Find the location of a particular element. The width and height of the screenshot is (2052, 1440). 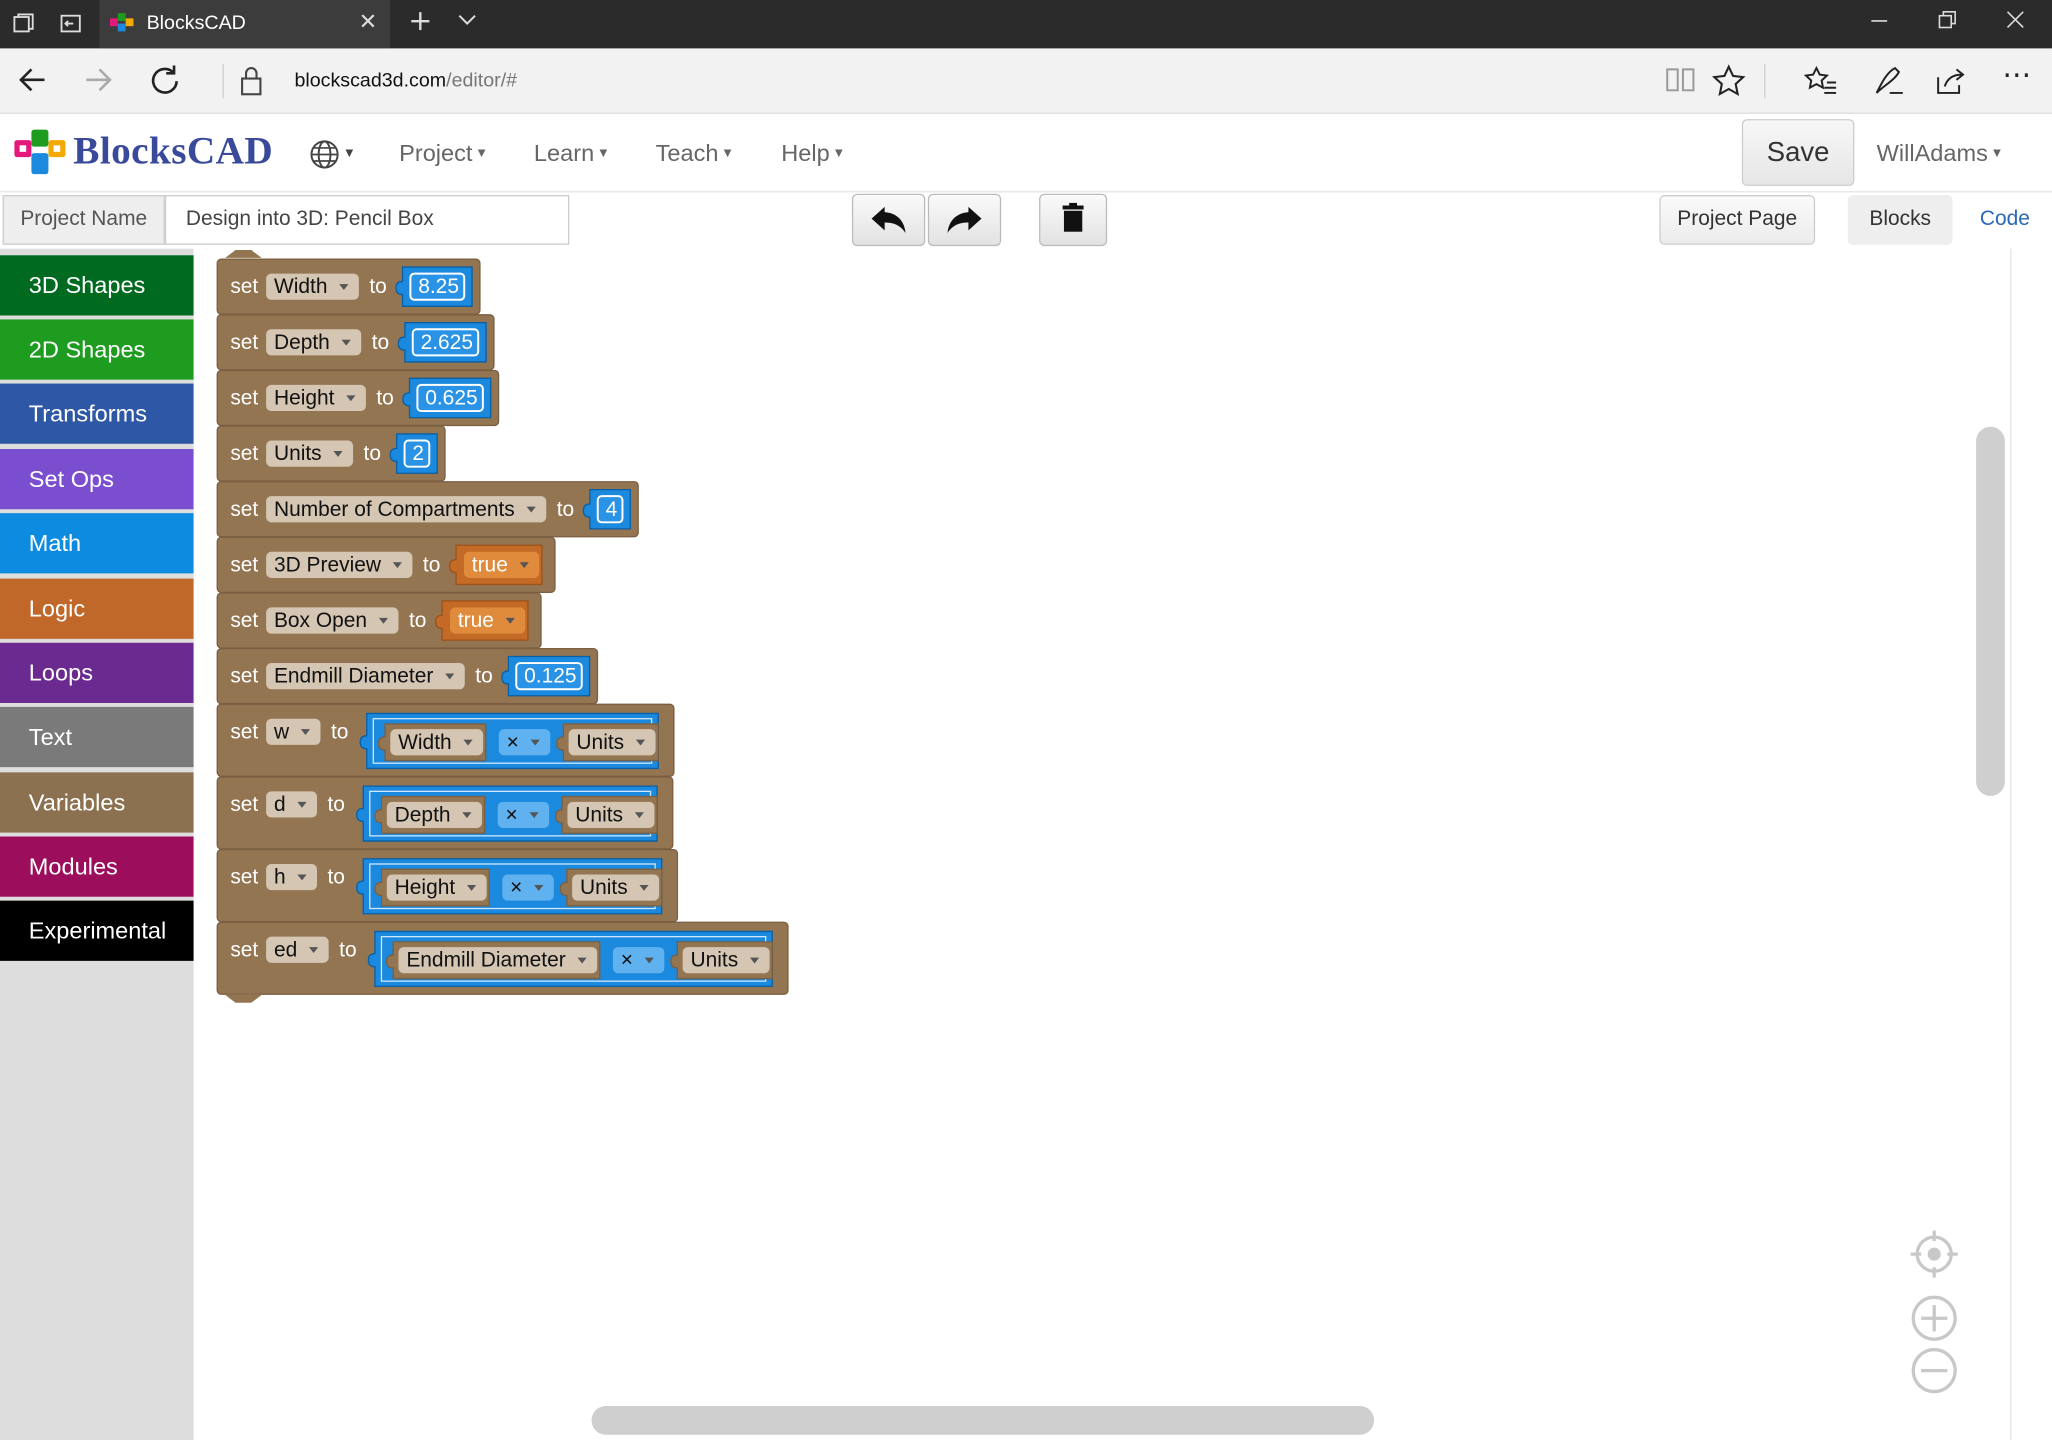

undo-icon is located at coordinates (888, 220).